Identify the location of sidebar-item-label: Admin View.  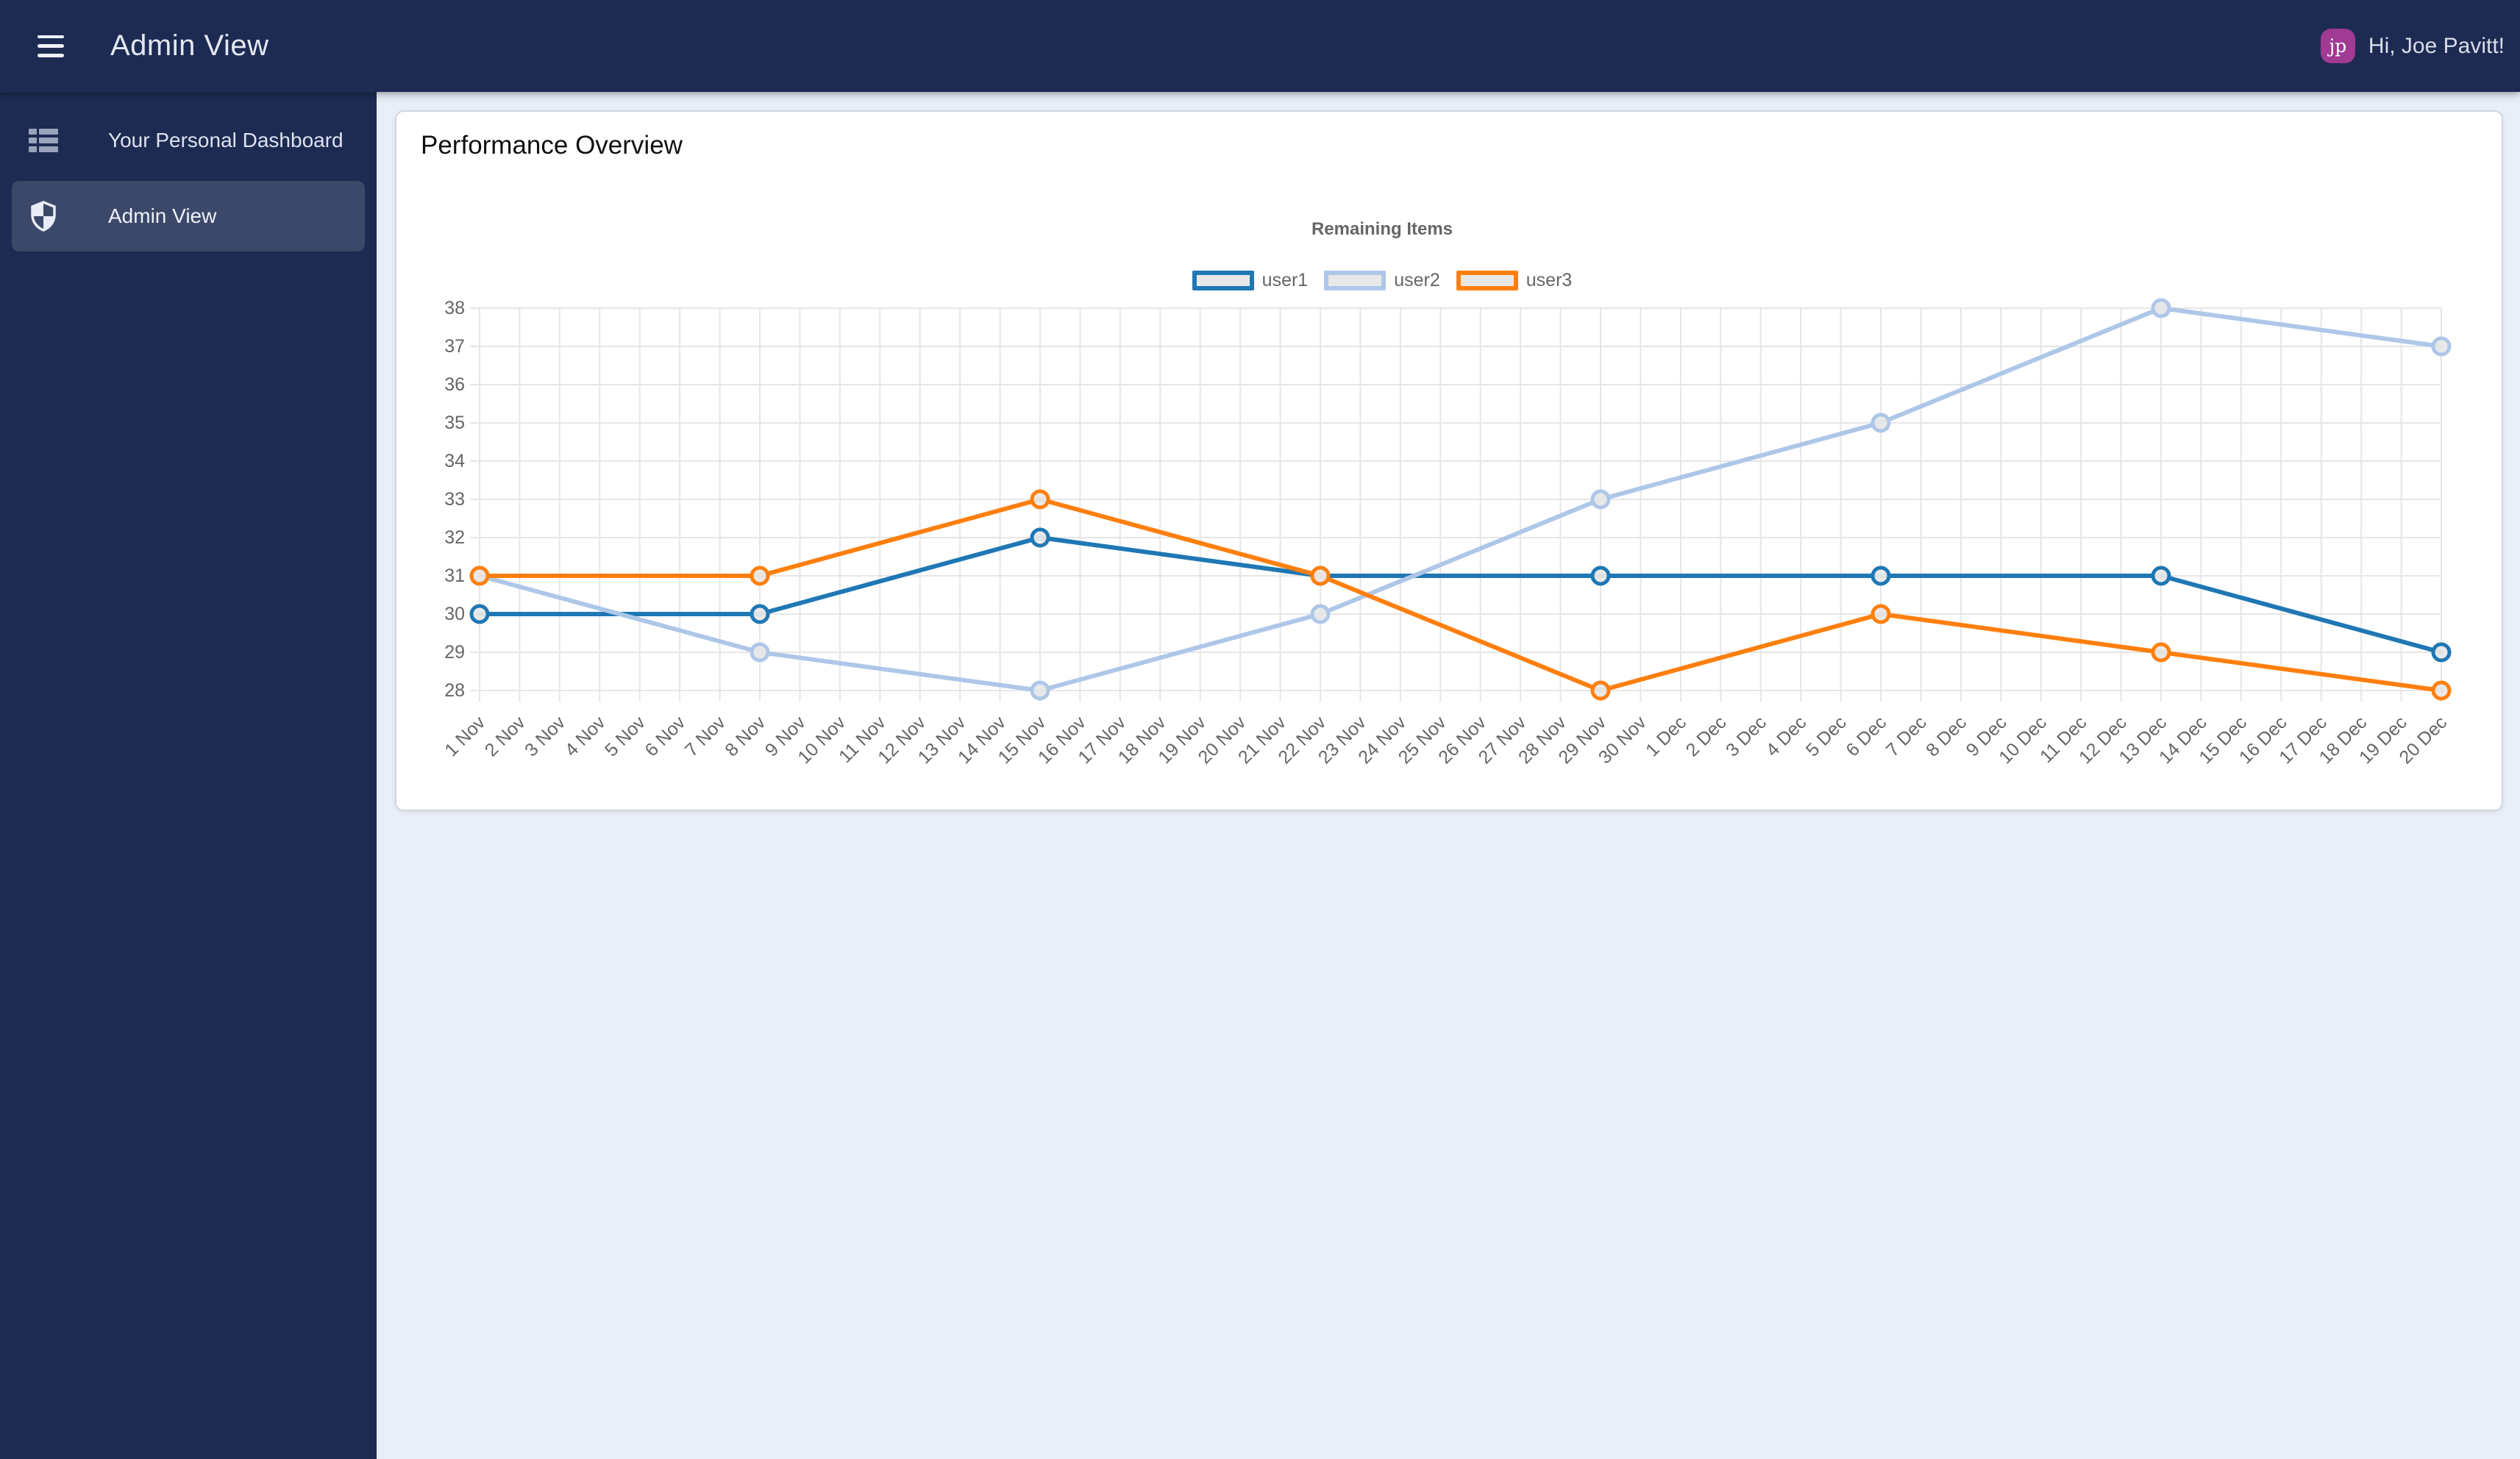
(163, 215).